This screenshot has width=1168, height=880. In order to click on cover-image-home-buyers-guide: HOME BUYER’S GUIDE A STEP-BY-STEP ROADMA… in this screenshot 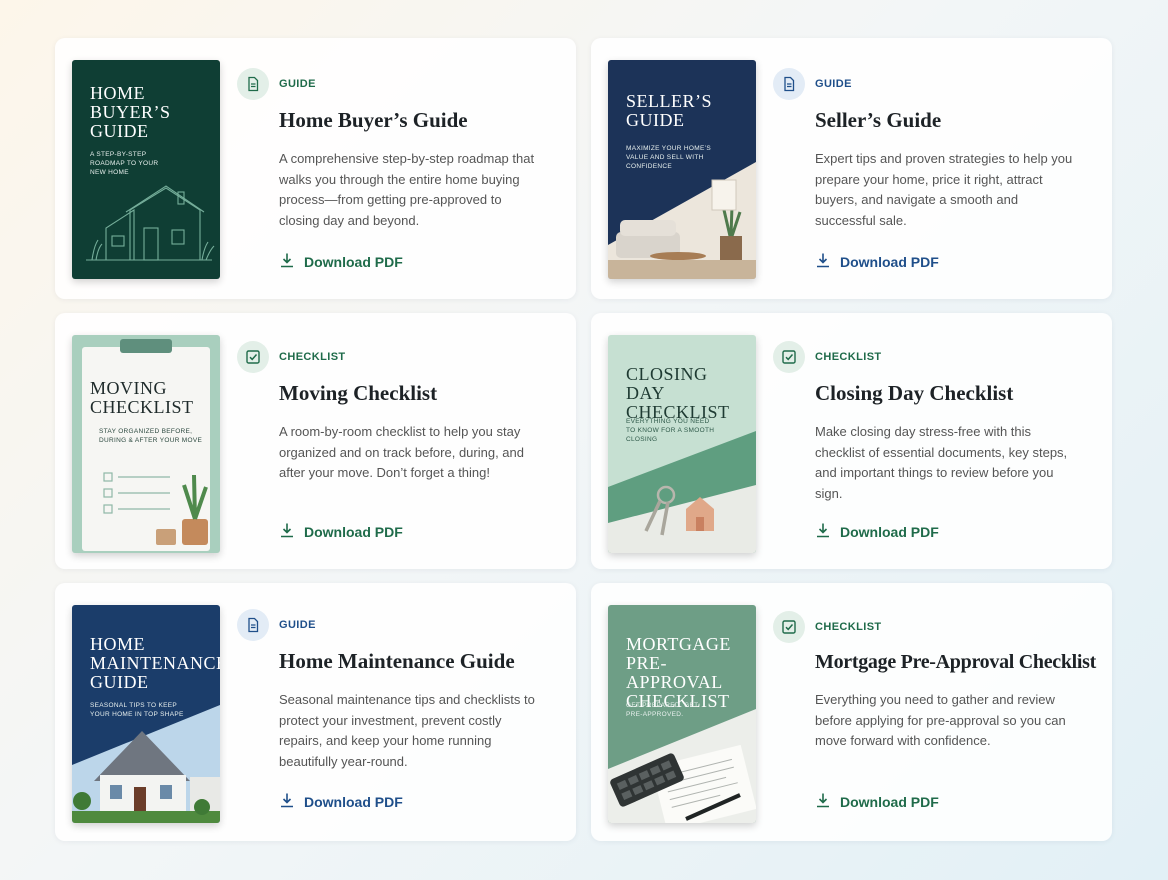, I will do `click(146, 169)`.